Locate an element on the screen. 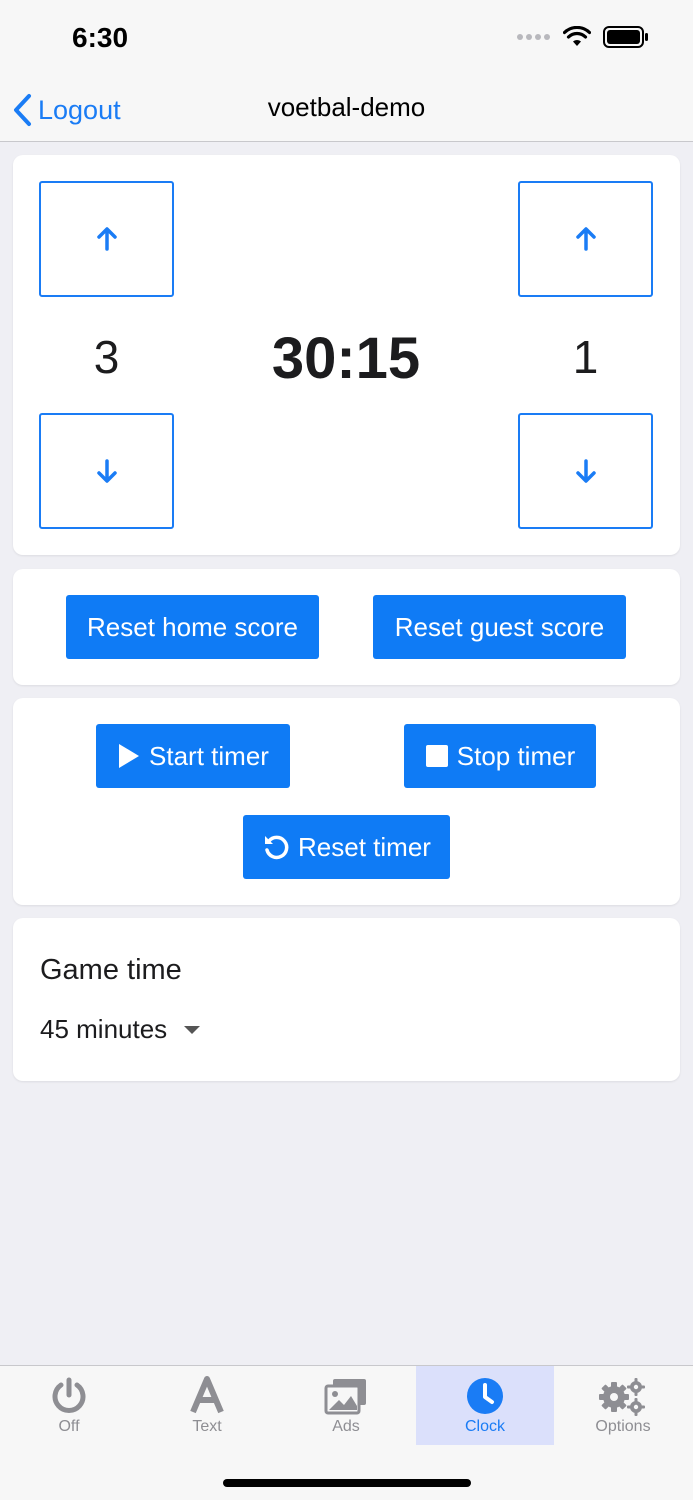 The height and width of the screenshot is (1500, 693). game-time-label: Game time is located at coordinates (111, 970).